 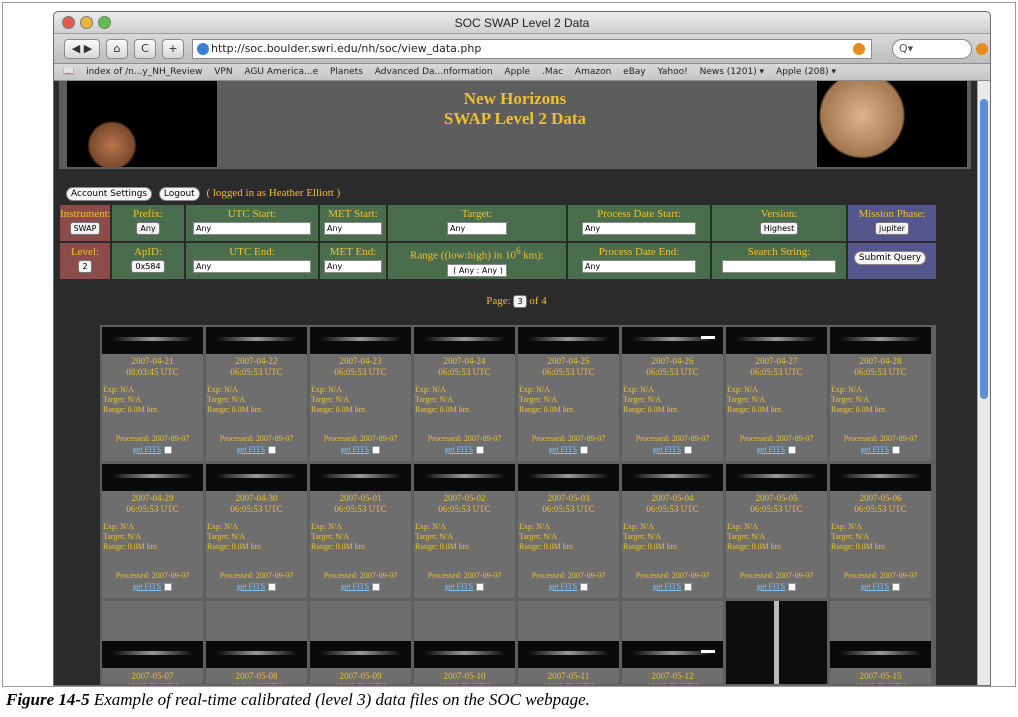 I want to click on met-start-input: Any, so click(x=353, y=228).